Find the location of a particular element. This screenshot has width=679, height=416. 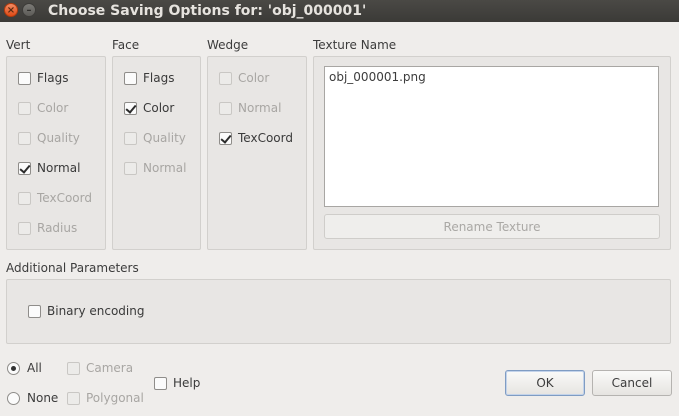

cancel-button: Cancel is located at coordinates (632, 383).